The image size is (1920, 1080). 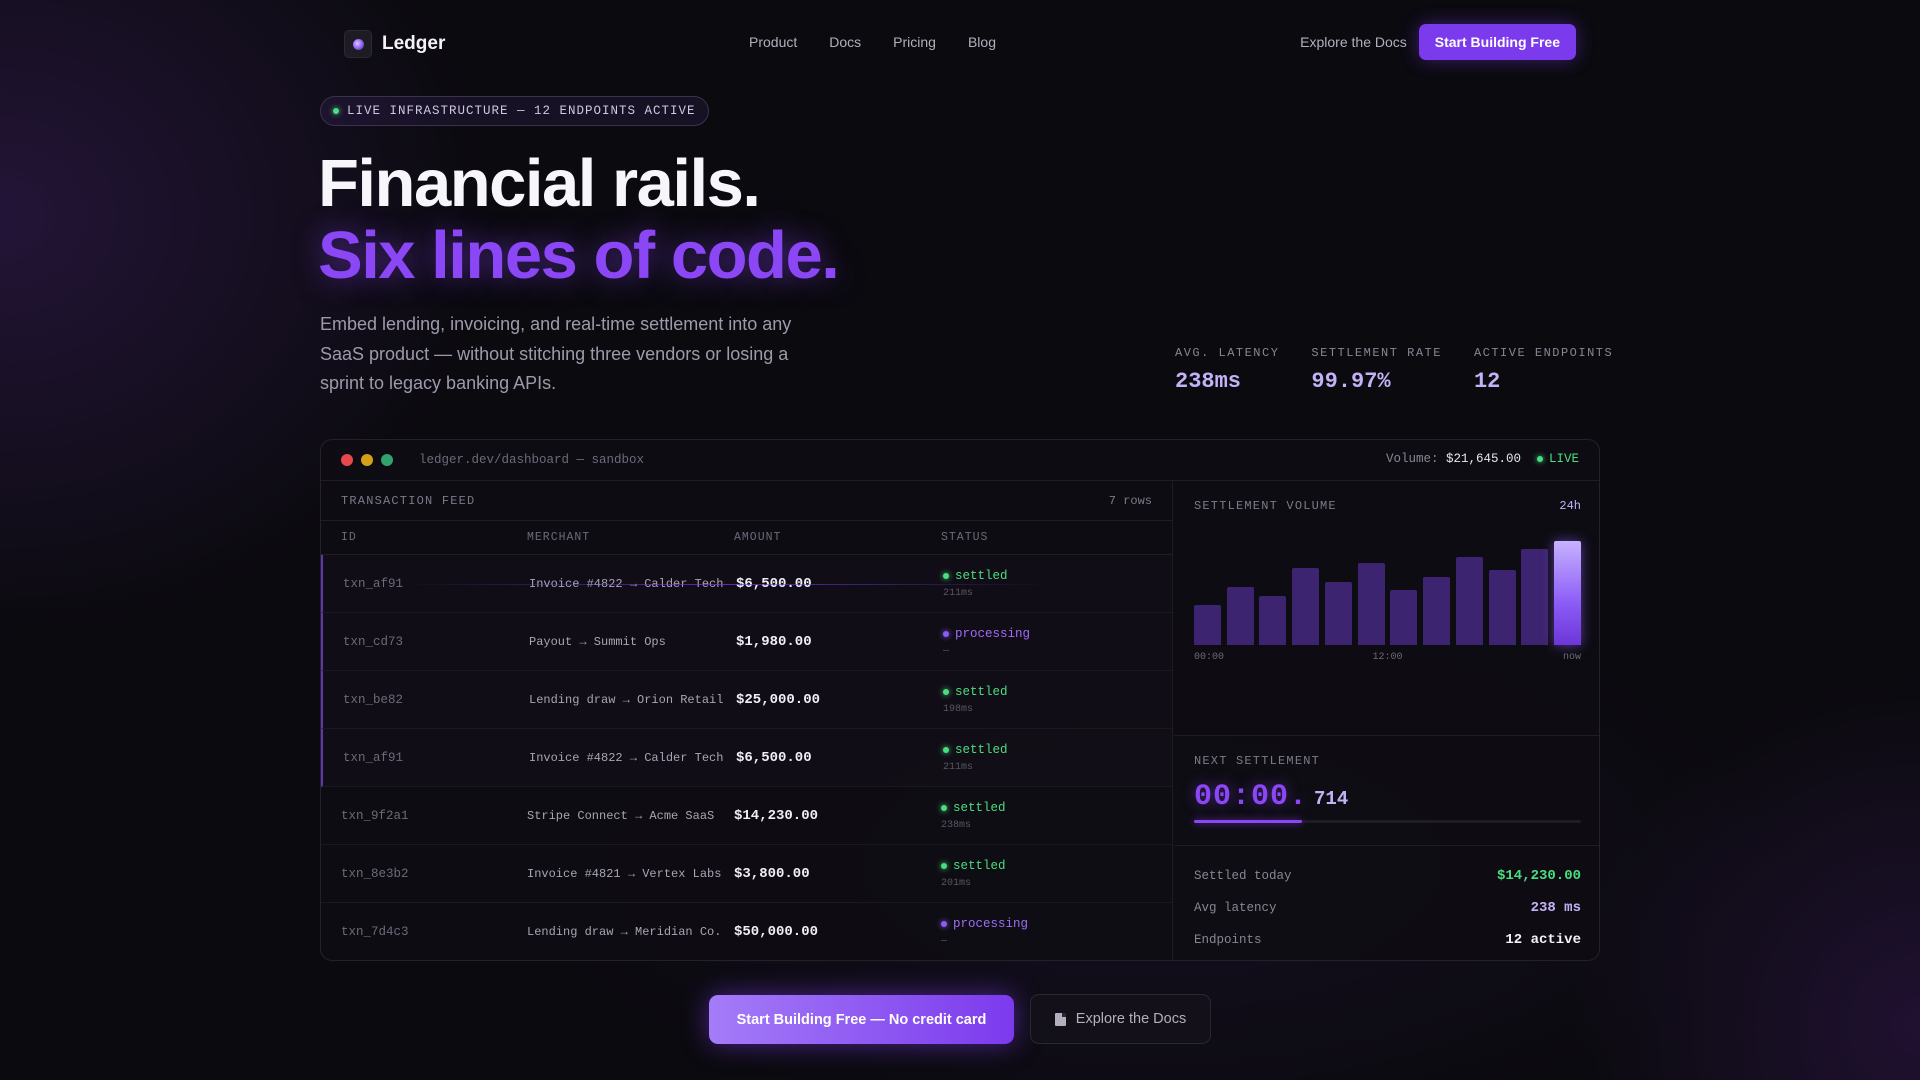 What do you see at coordinates (1331, 799) in the screenshot?
I see `countdown-ms: 714` at bounding box center [1331, 799].